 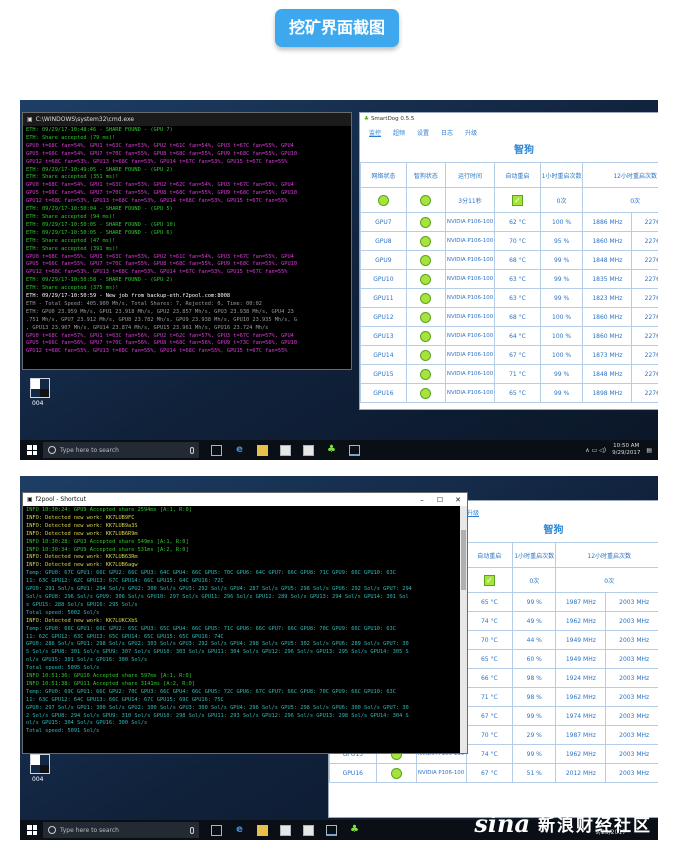 What do you see at coordinates (517, 279) in the screenshot?
I see `gpu-temperature: 63 °C` at bounding box center [517, 279].